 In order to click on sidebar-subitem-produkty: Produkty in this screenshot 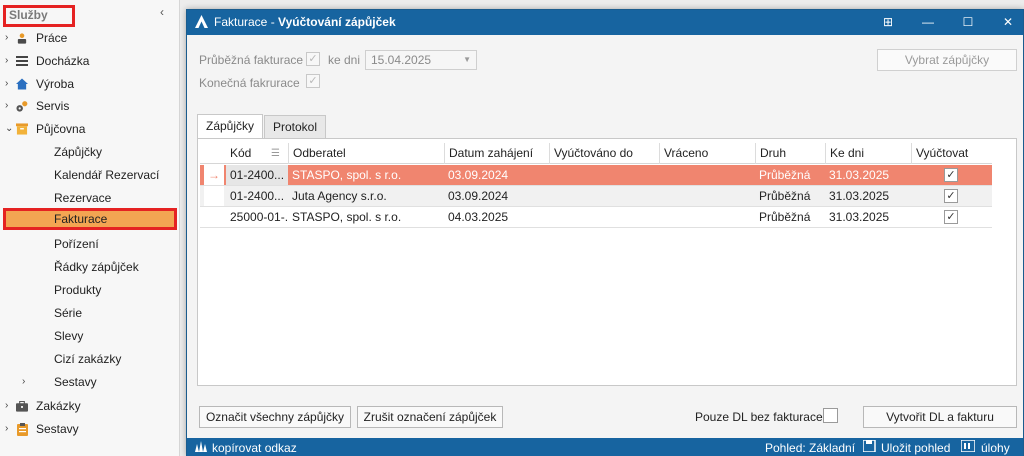, I will do `click(89, 290)`.